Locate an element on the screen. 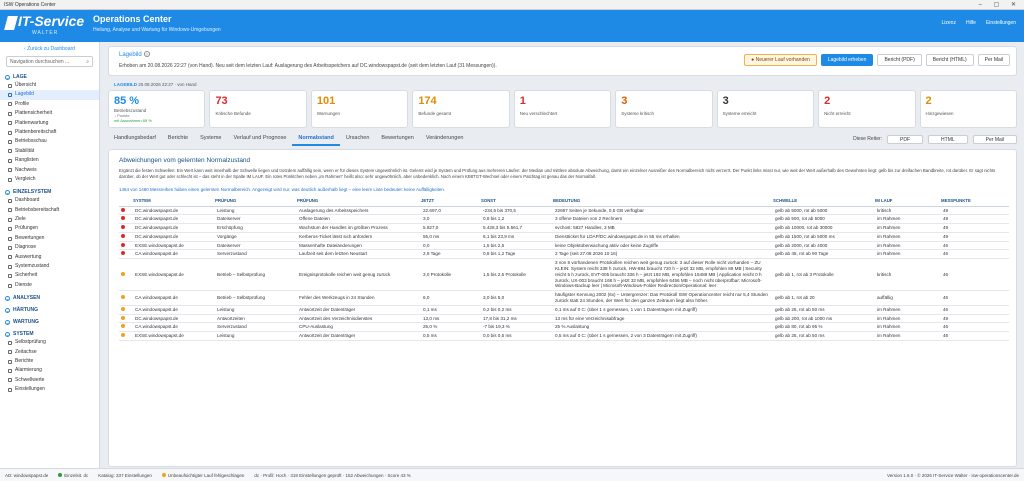 This screenshot has height=481, width=1024. cell-now: 13,0 ms is located at coordinates (451, 319).